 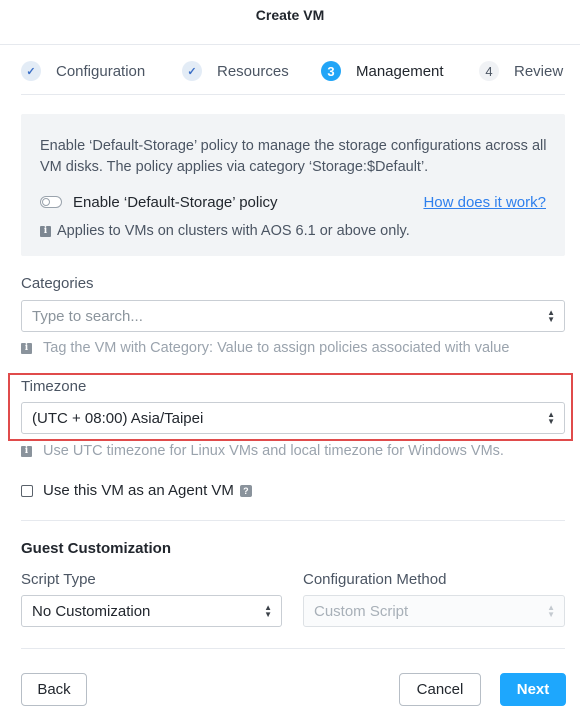 I want to click on toggle-knob, so click(x=46, y=202).